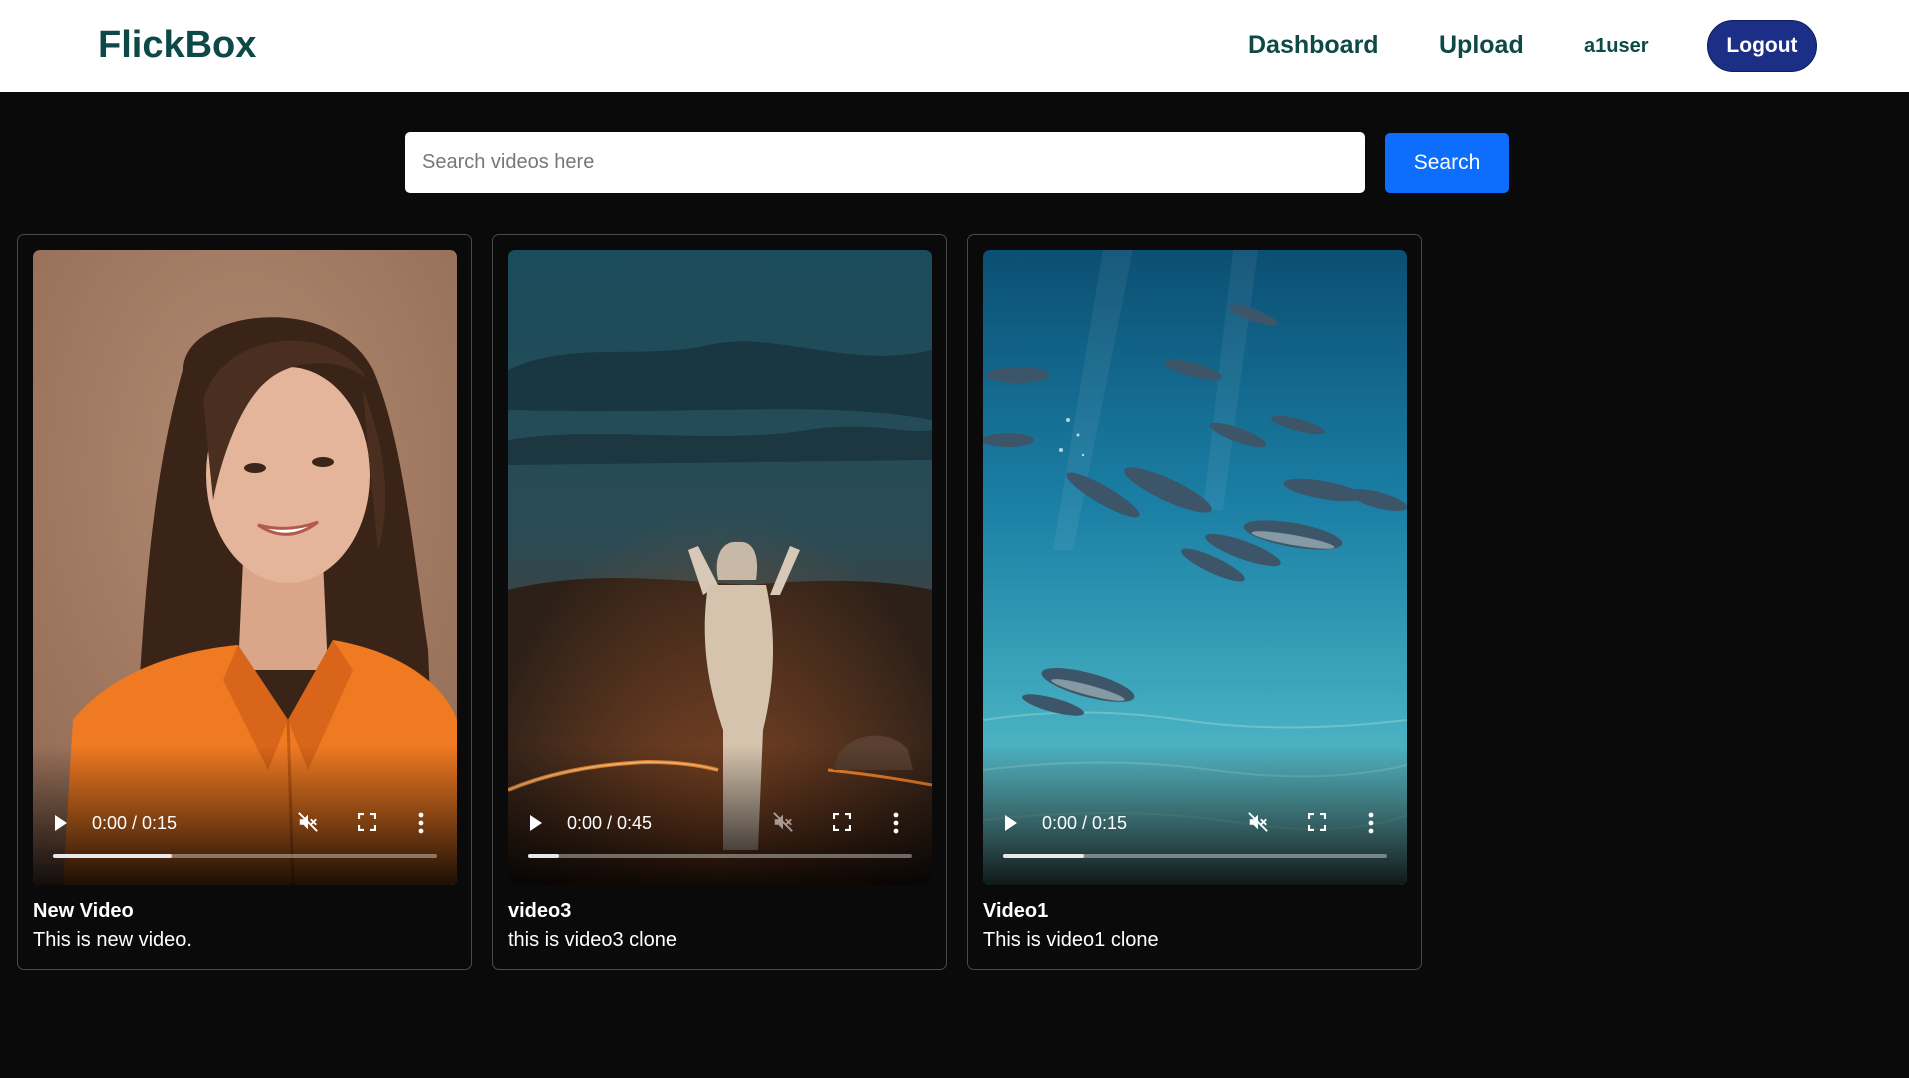 Image resolution: width=1909 pixels, height=1078 pixels. What do you see at coordinates (1313, 45) in the screenshot?
I see `nav-dashboard-link: Dashboard` at bounding box center [1313, 45].